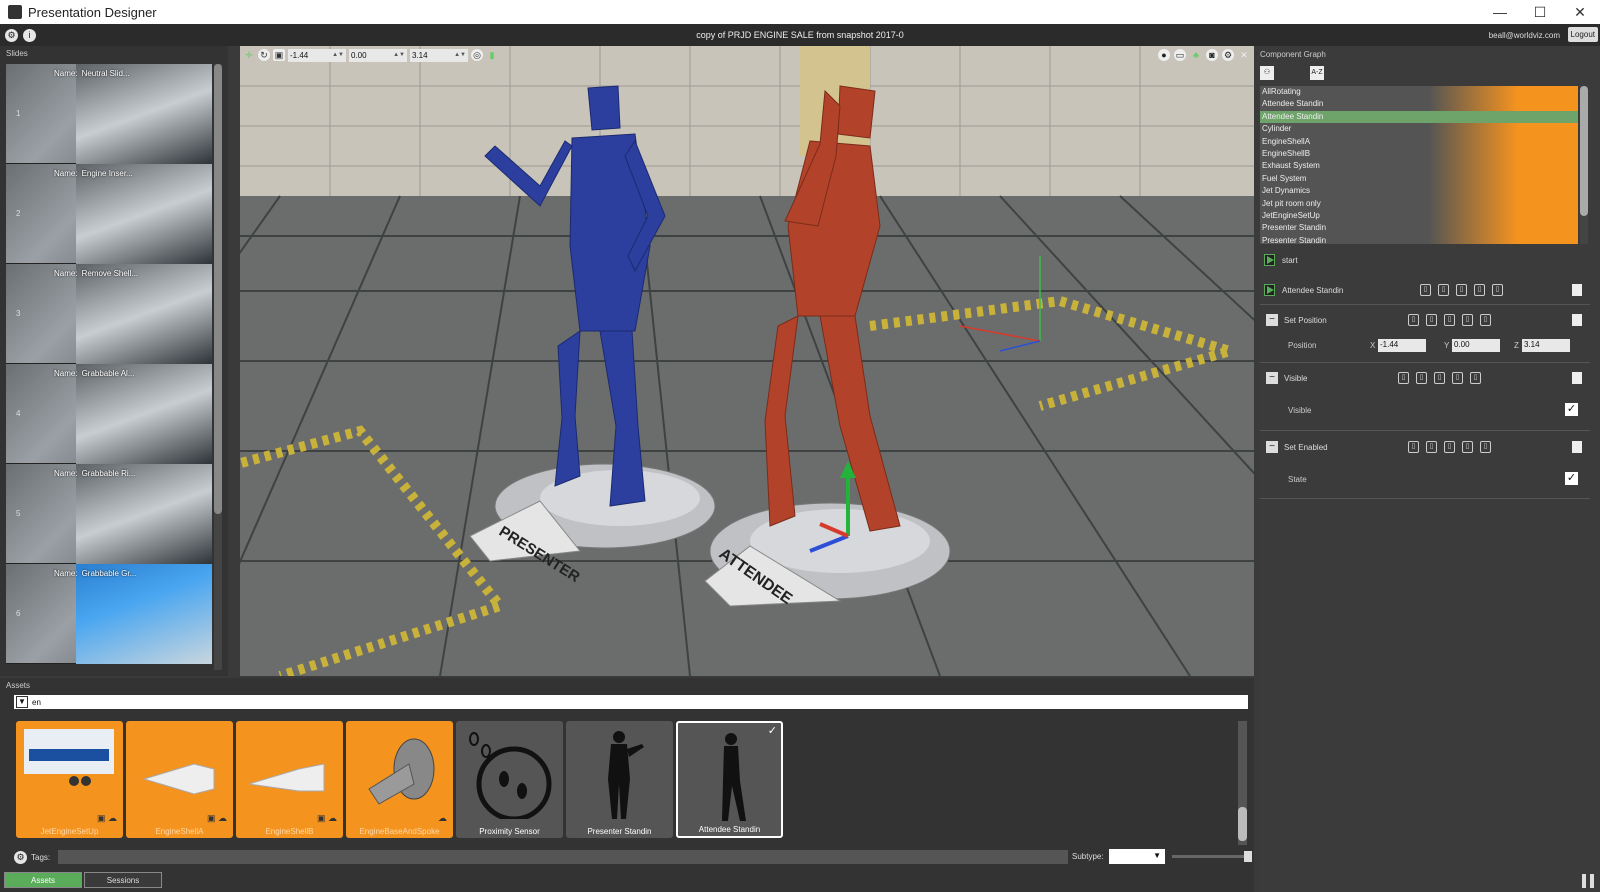 The height and width of the screenshot is (892, 1600). Describe the element at coordinates (1242, 783) in the screenshot. I see `assets-scrollbar` at that location.